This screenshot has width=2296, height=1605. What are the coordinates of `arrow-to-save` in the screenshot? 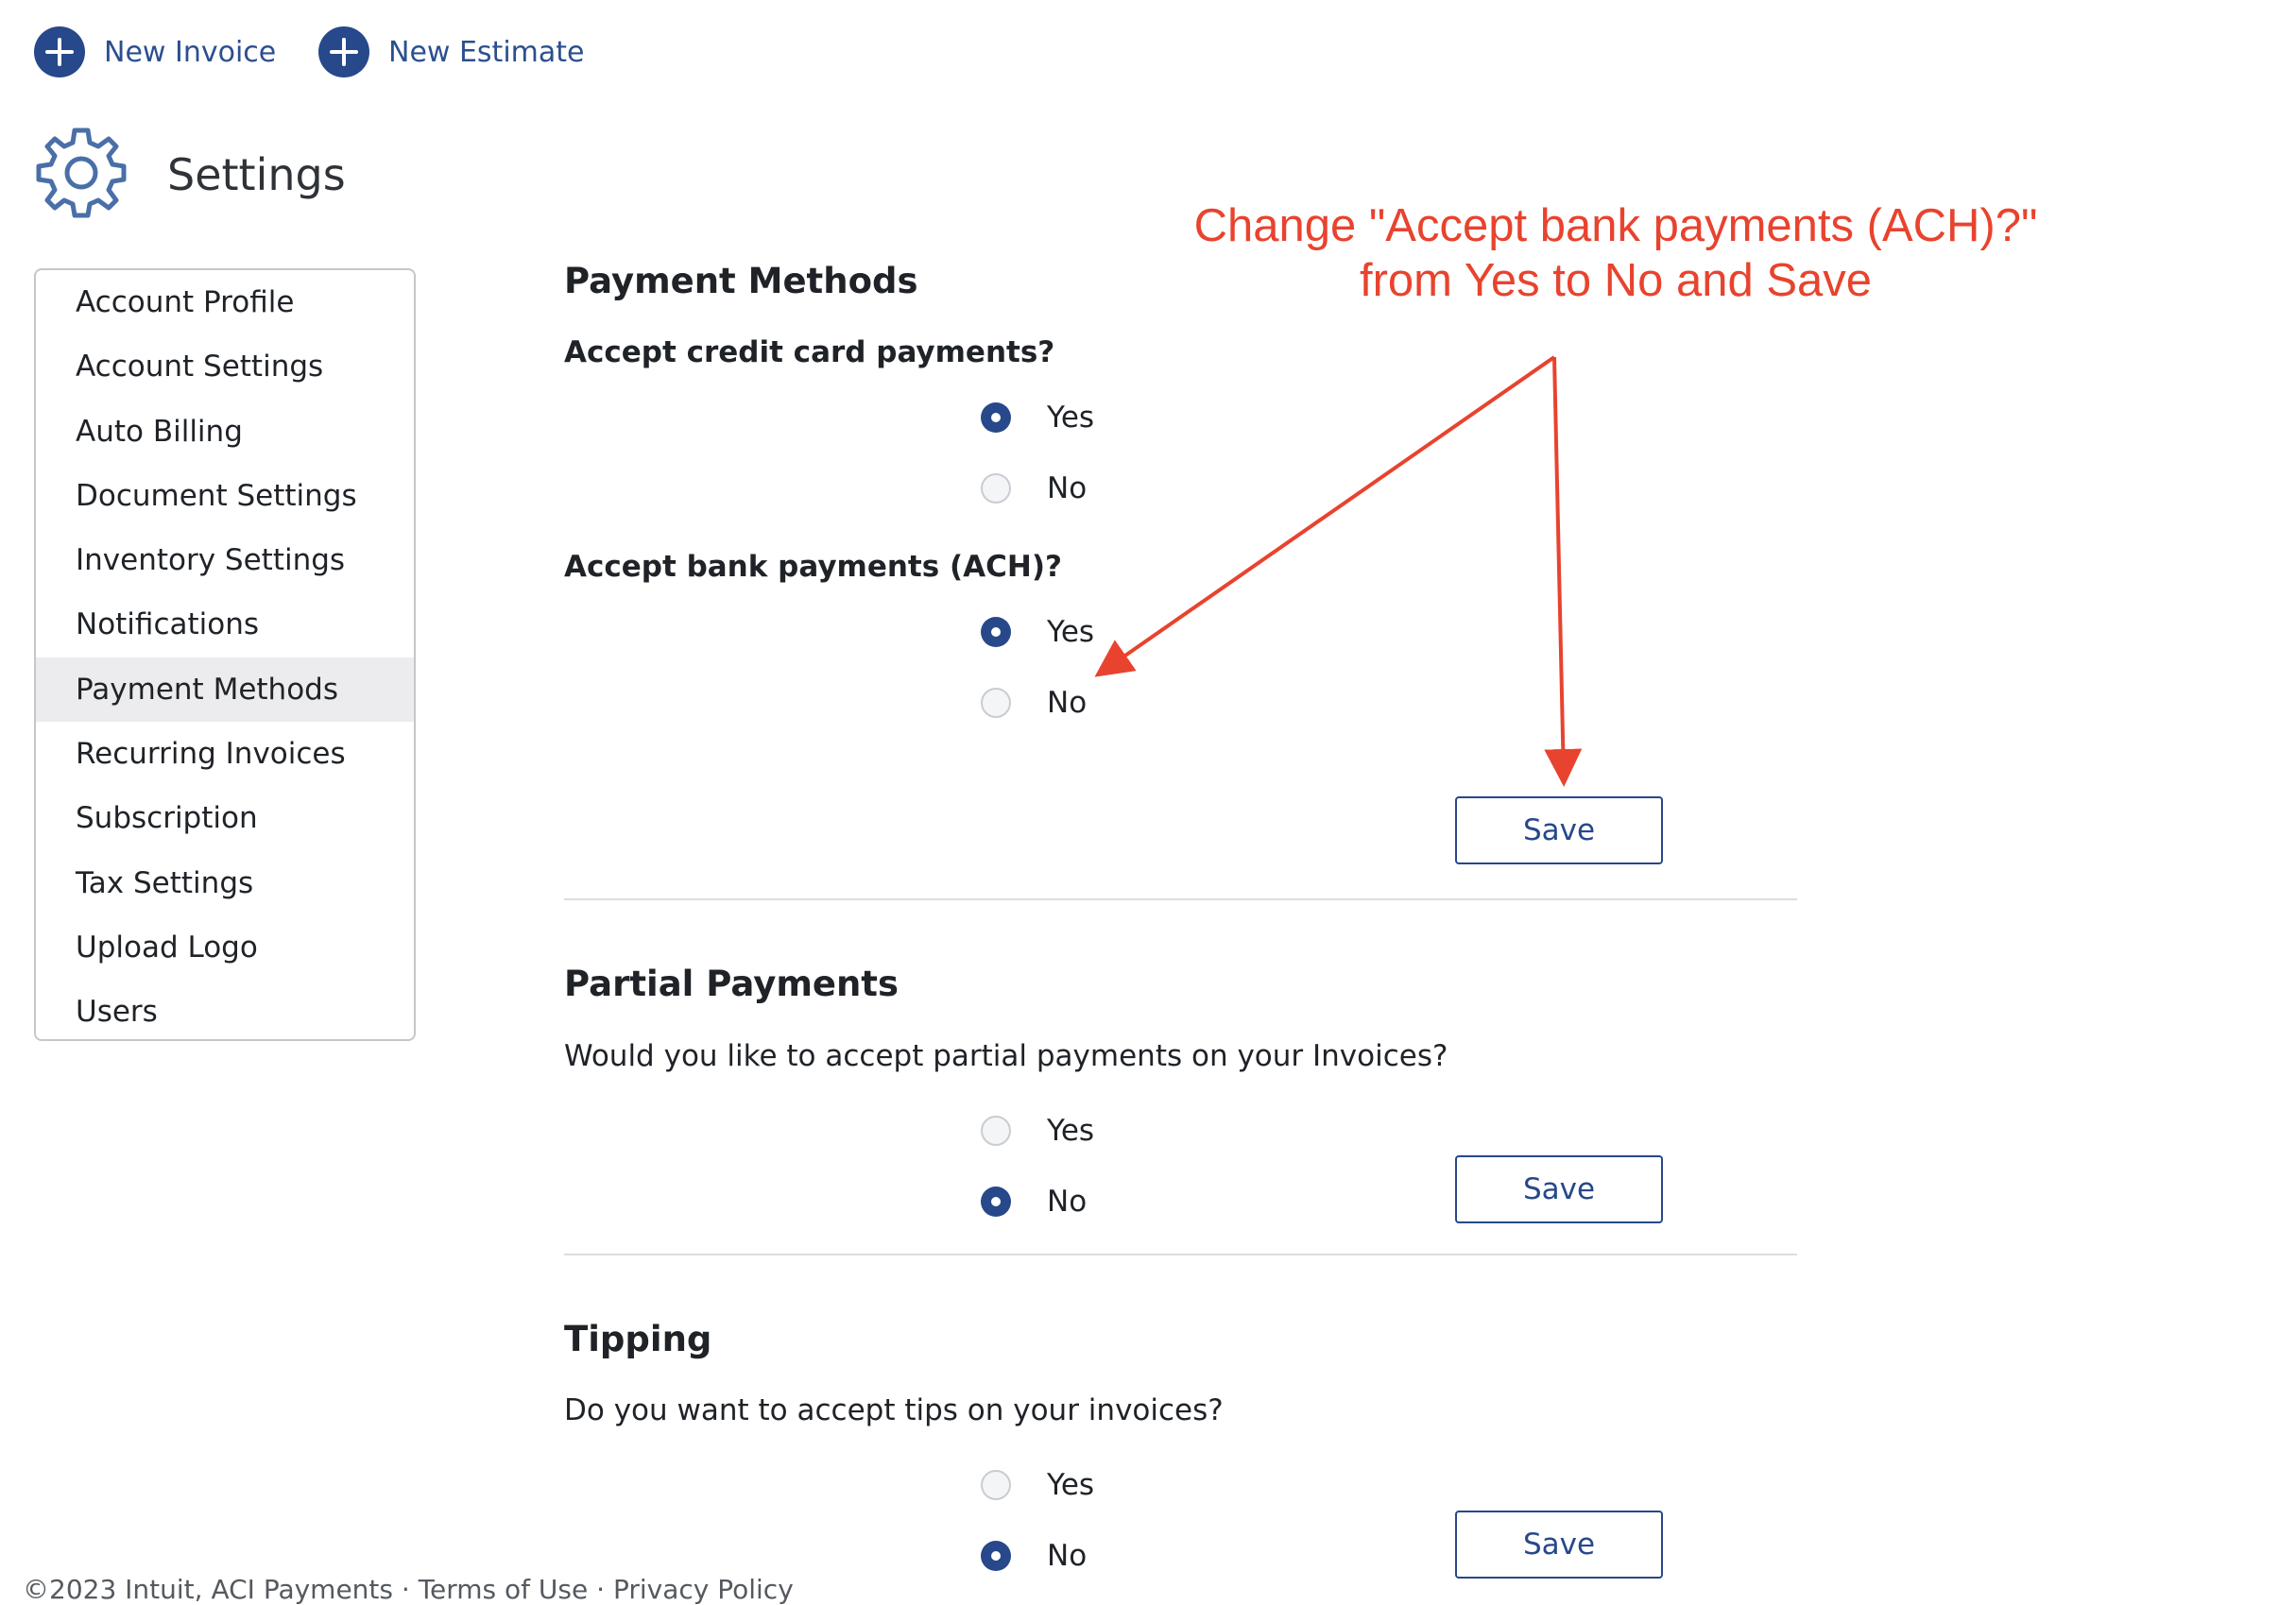 It's located at (1563, 571).